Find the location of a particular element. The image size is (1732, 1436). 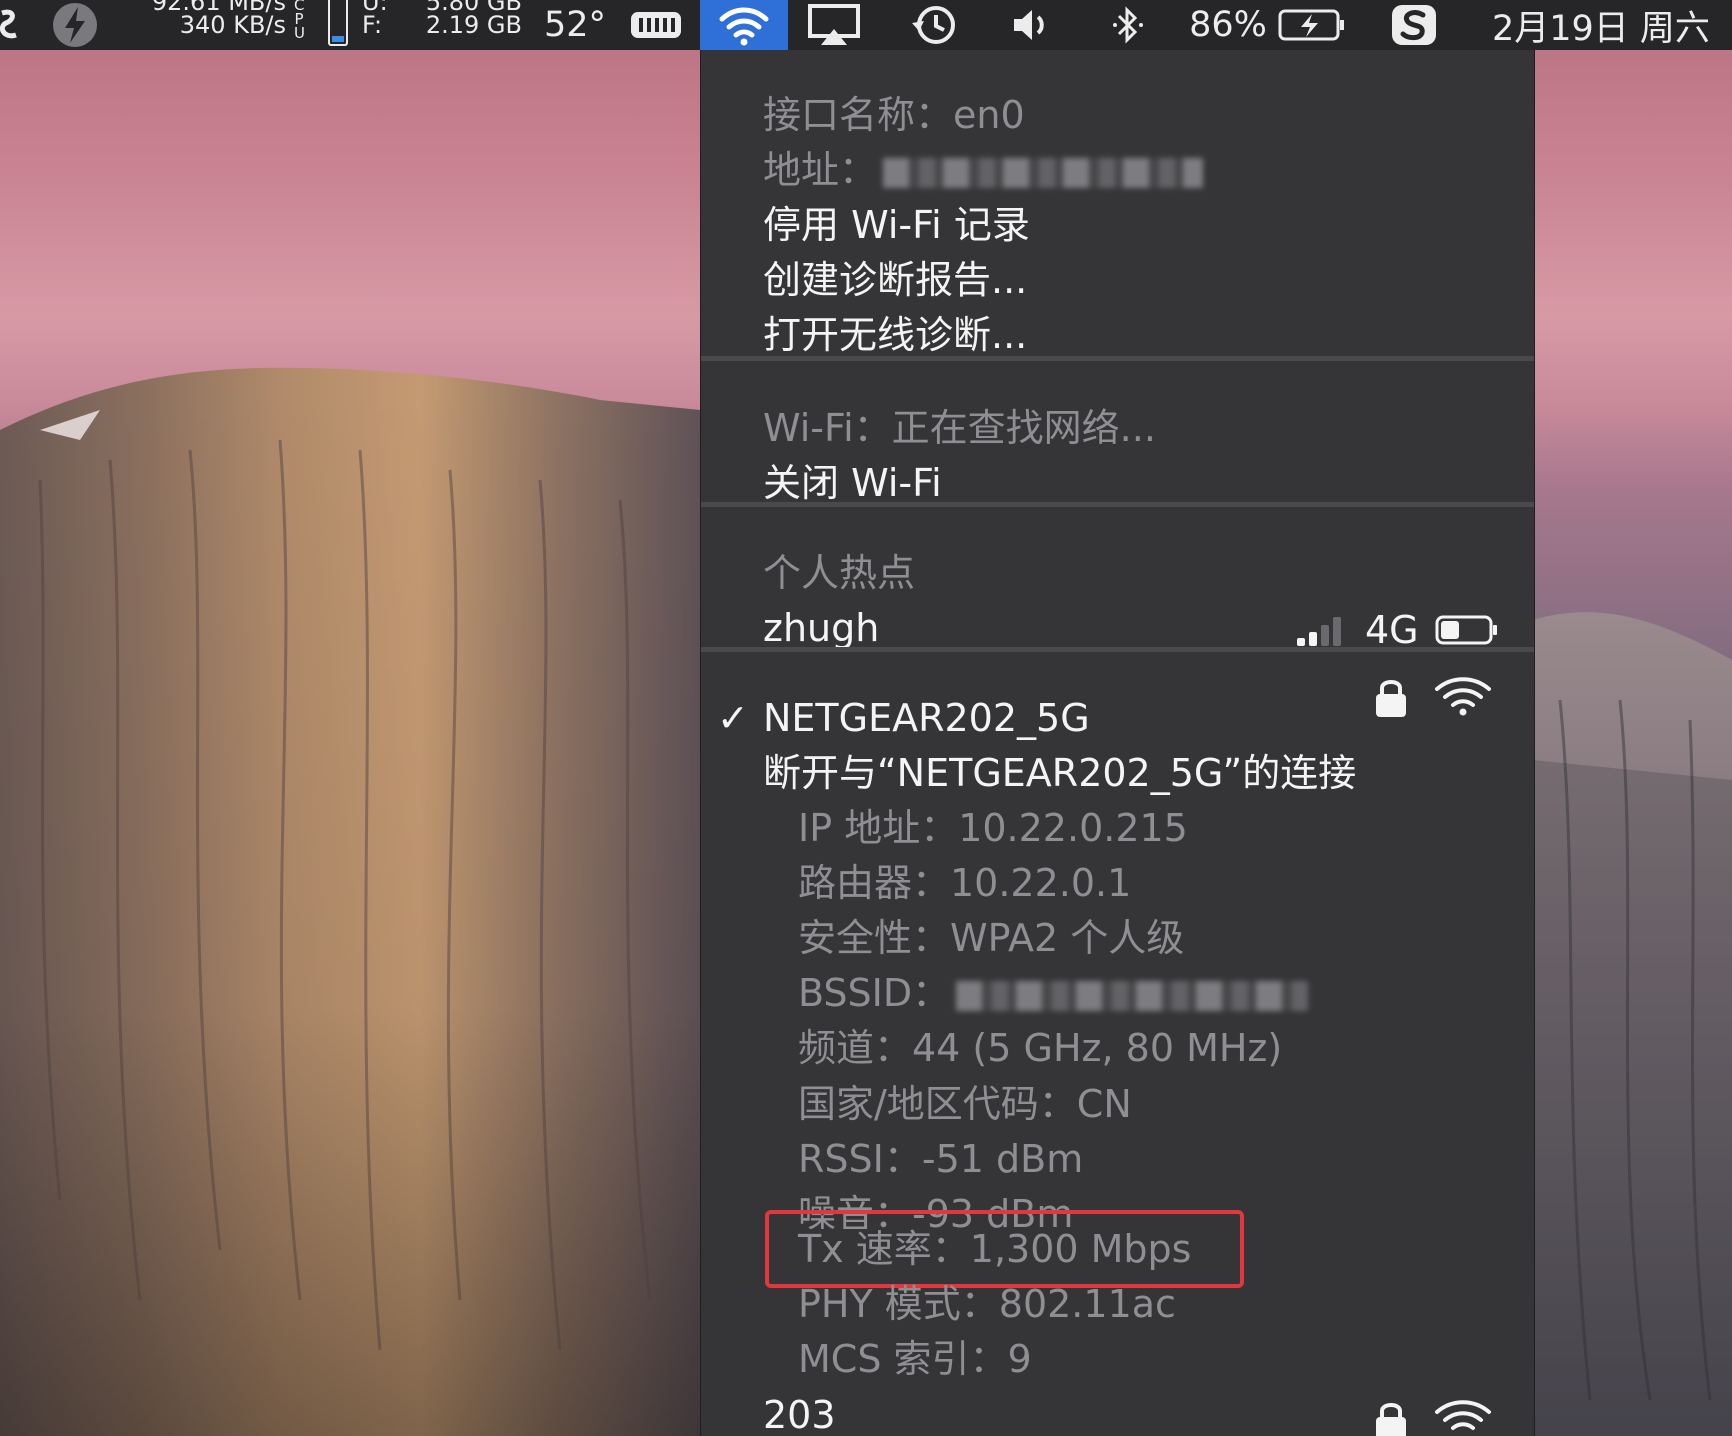

memory-free: 2.19 GB is located at coordinates (473, 25).